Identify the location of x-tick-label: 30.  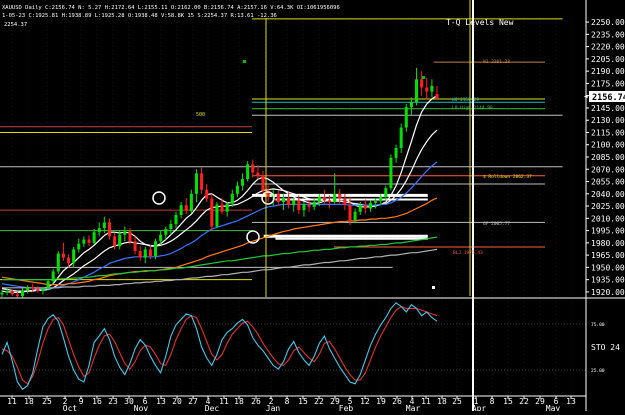
(129, 401).